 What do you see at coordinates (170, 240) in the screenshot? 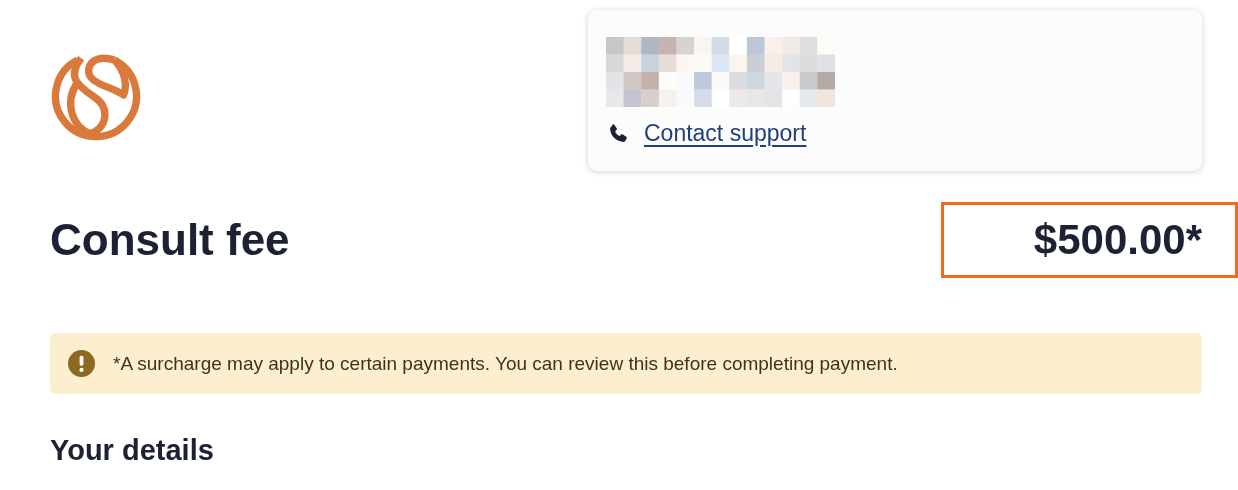
I see `page-title: Consult fee` at bounding box center [170, 240].